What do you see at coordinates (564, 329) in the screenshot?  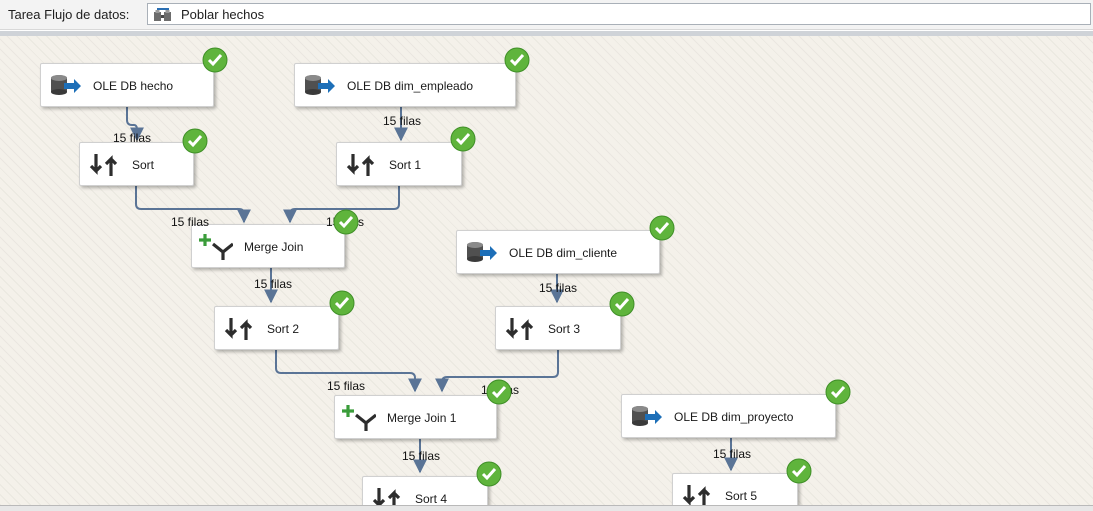 I see `component-label: Sort 3` at bounding box center [564, 329].